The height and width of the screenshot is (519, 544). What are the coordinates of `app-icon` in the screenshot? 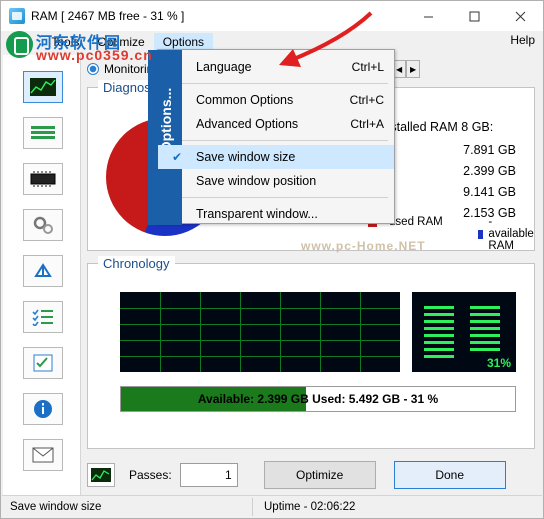 It's located at (17, 16).